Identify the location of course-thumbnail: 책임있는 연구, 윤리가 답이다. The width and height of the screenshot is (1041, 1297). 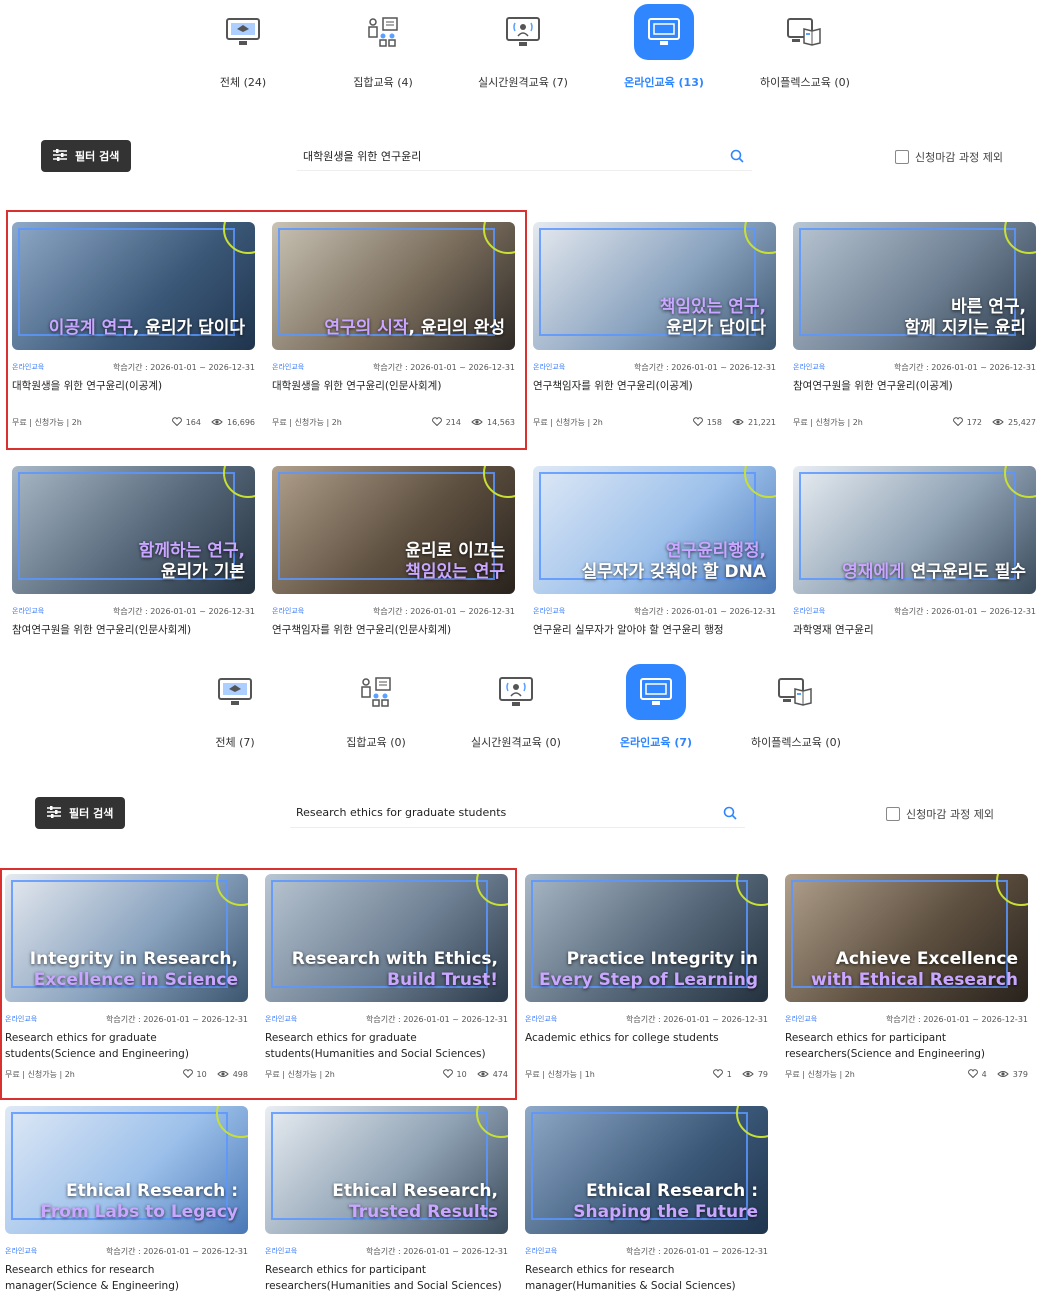
(654, 286).